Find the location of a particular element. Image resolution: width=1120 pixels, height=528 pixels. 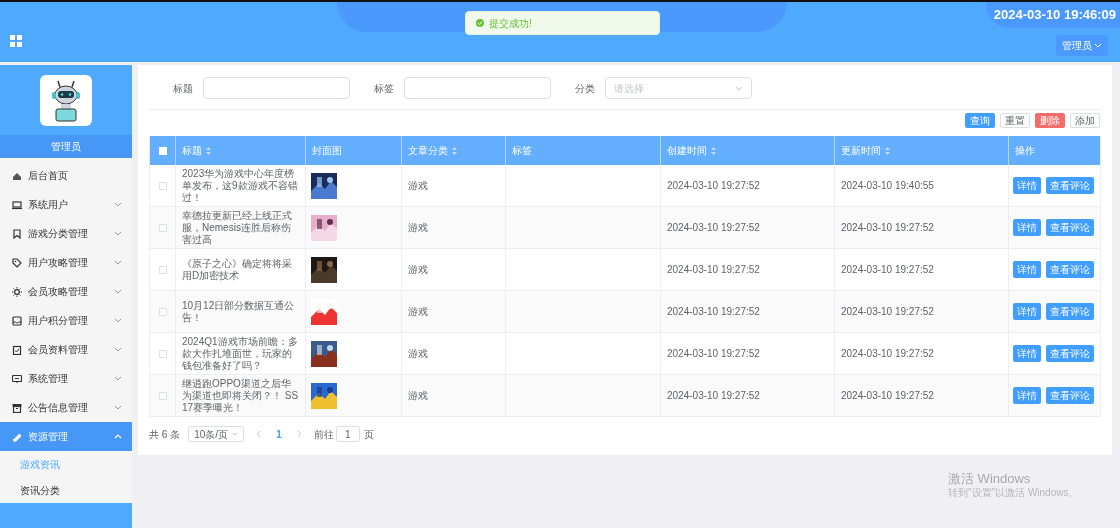

sidebar-item-label: 系统用户 is located at coordinates (48, 205).